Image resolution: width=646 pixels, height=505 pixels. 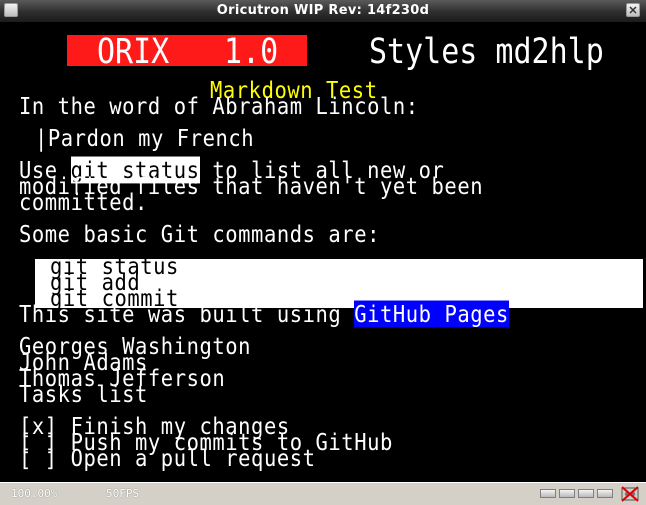 I want to click on zoom-readout: 100.00% -, so click(x=41, y=493).